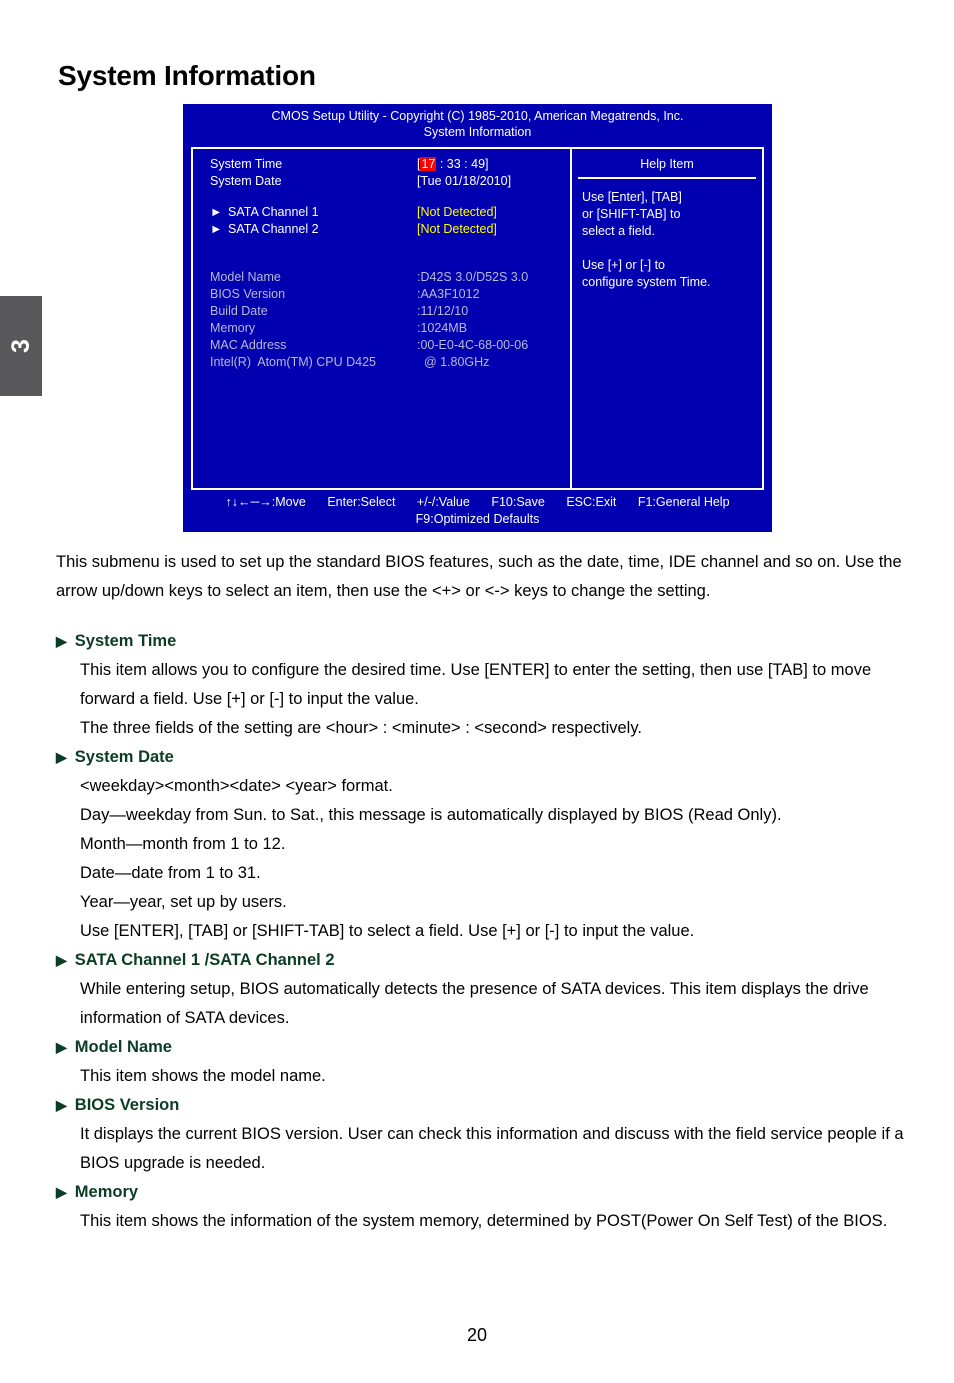 The width and height of the screenshot is (954, 1383). What do you see at coordinates (123, 1047) in the screenshot?
I see `section-heading-label: Model Name` at bounding box center [123, 1047].